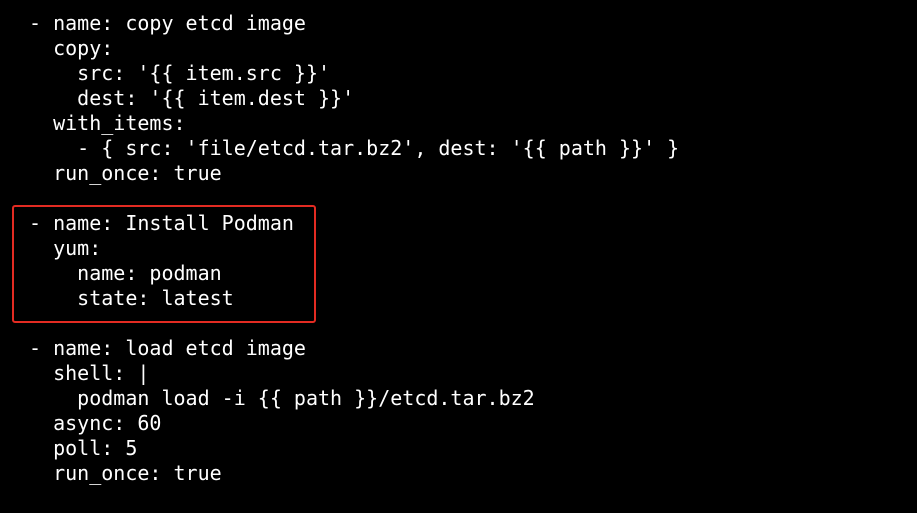 Image resolution: width=917 pixels, height=513 pixels. What do you see at coordinates (83, 448) in the screenshot?
I see `code-line: poll: 5` at bounding box center [83, 448].